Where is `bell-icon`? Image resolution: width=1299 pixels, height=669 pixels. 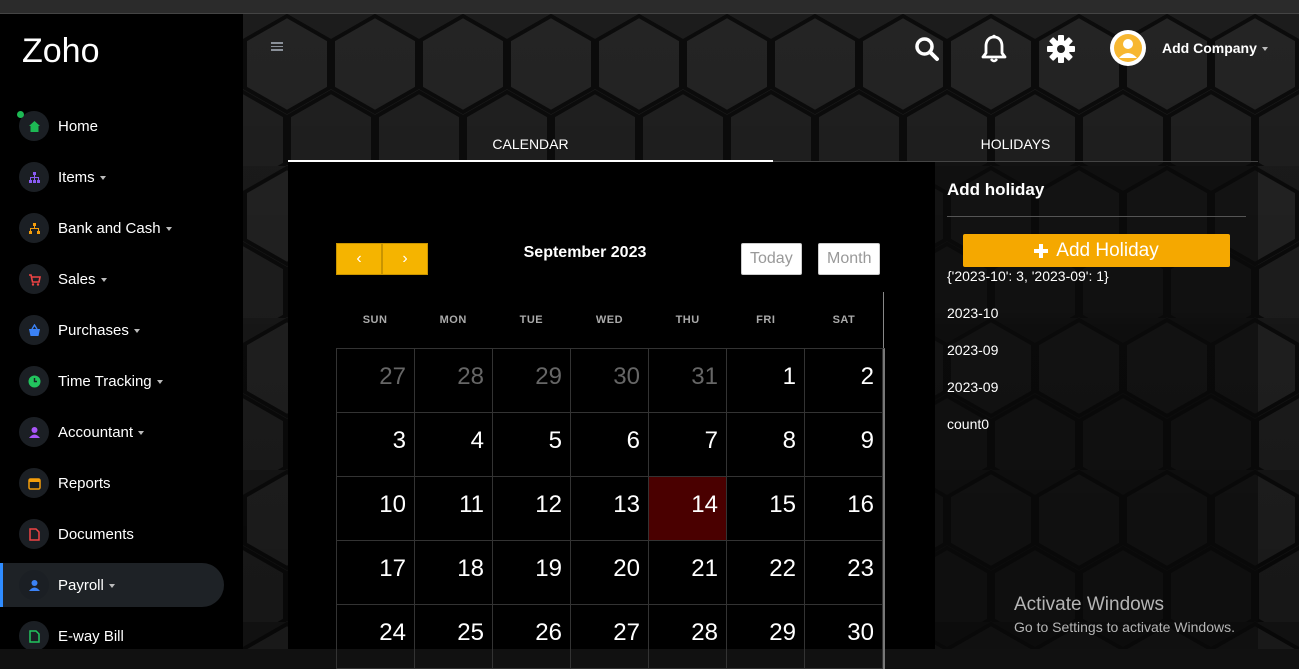 bell-icon is located at coordinates (994, 49).